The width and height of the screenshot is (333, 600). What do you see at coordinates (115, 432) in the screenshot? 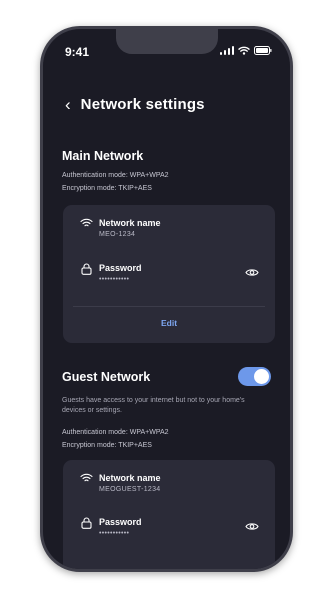
I see `guest-auth-mode: Authentication mode: WPA+WPA2` at bounding box center [115, 432].